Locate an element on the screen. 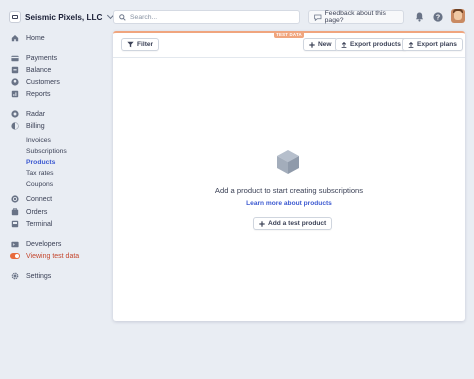  test-data-toggle: Viewing test data is located at coordinates (44, 256).